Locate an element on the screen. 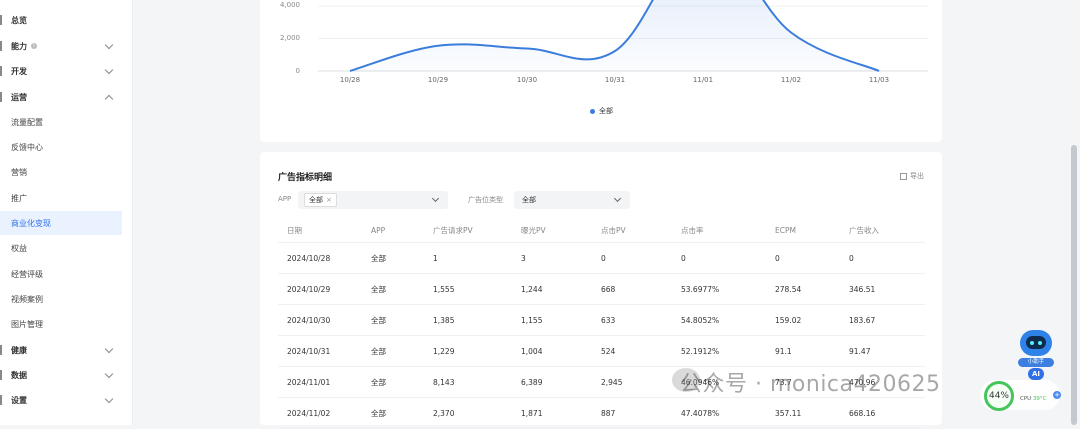 The image size is (1080, 429). x-tick-label: 10/28 is located at coordinates (350, 80).